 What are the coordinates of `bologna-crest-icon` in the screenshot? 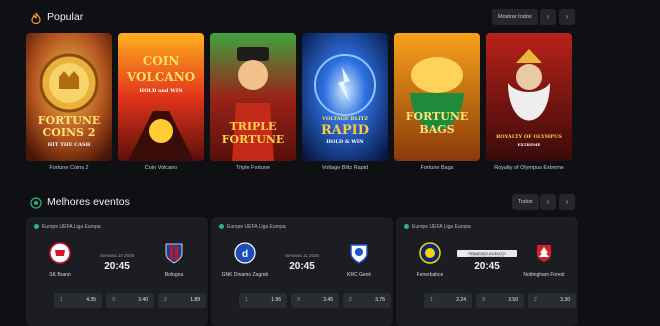 It's located at (174, 253).